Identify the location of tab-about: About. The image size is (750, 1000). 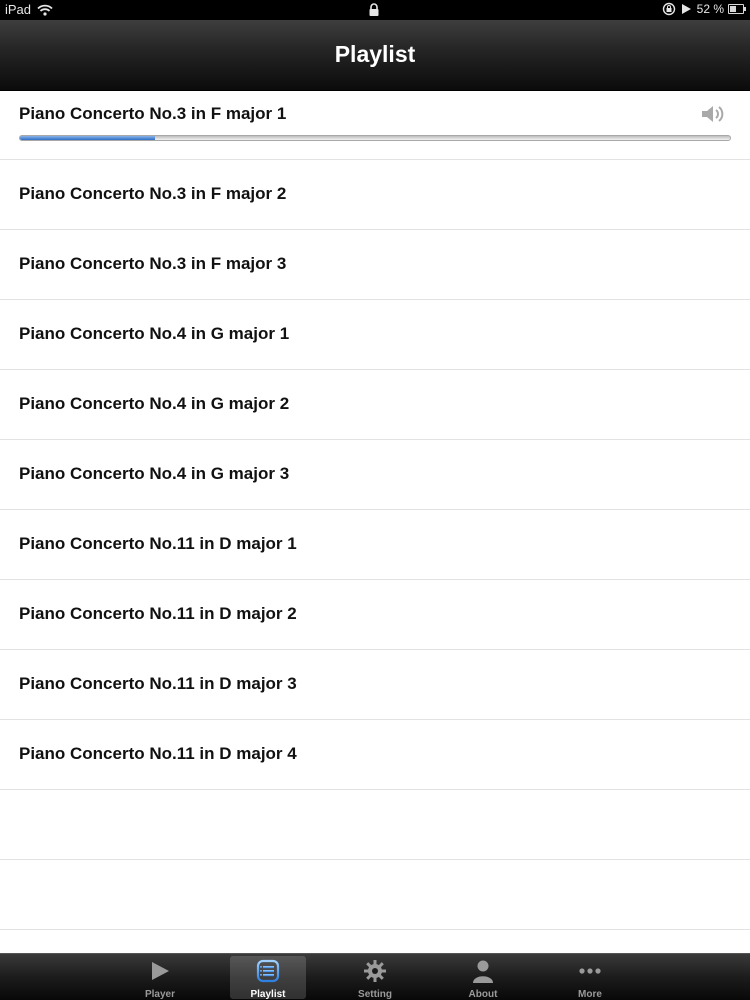
(483, 978).